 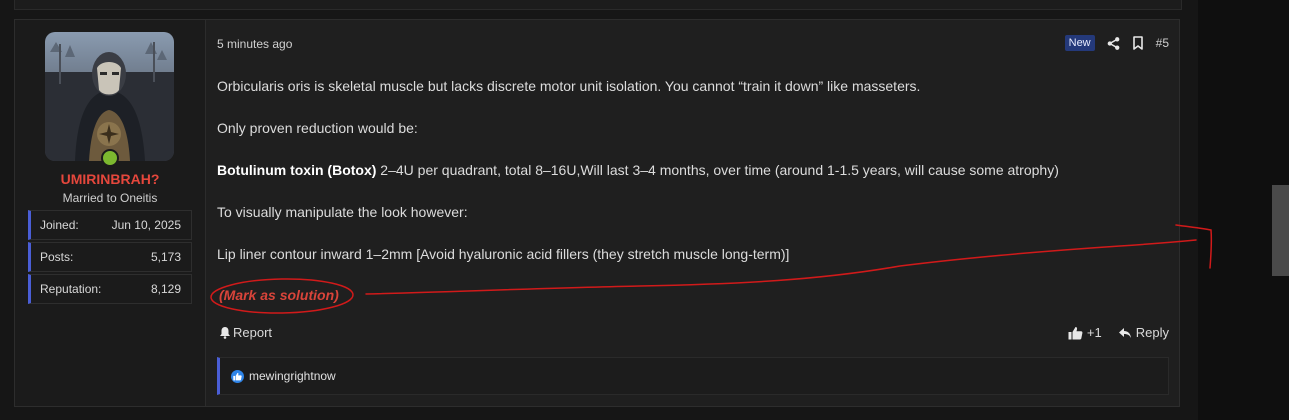 I want to click on post-timestamp: 5 minutes ago, so click(x=254, y=44).